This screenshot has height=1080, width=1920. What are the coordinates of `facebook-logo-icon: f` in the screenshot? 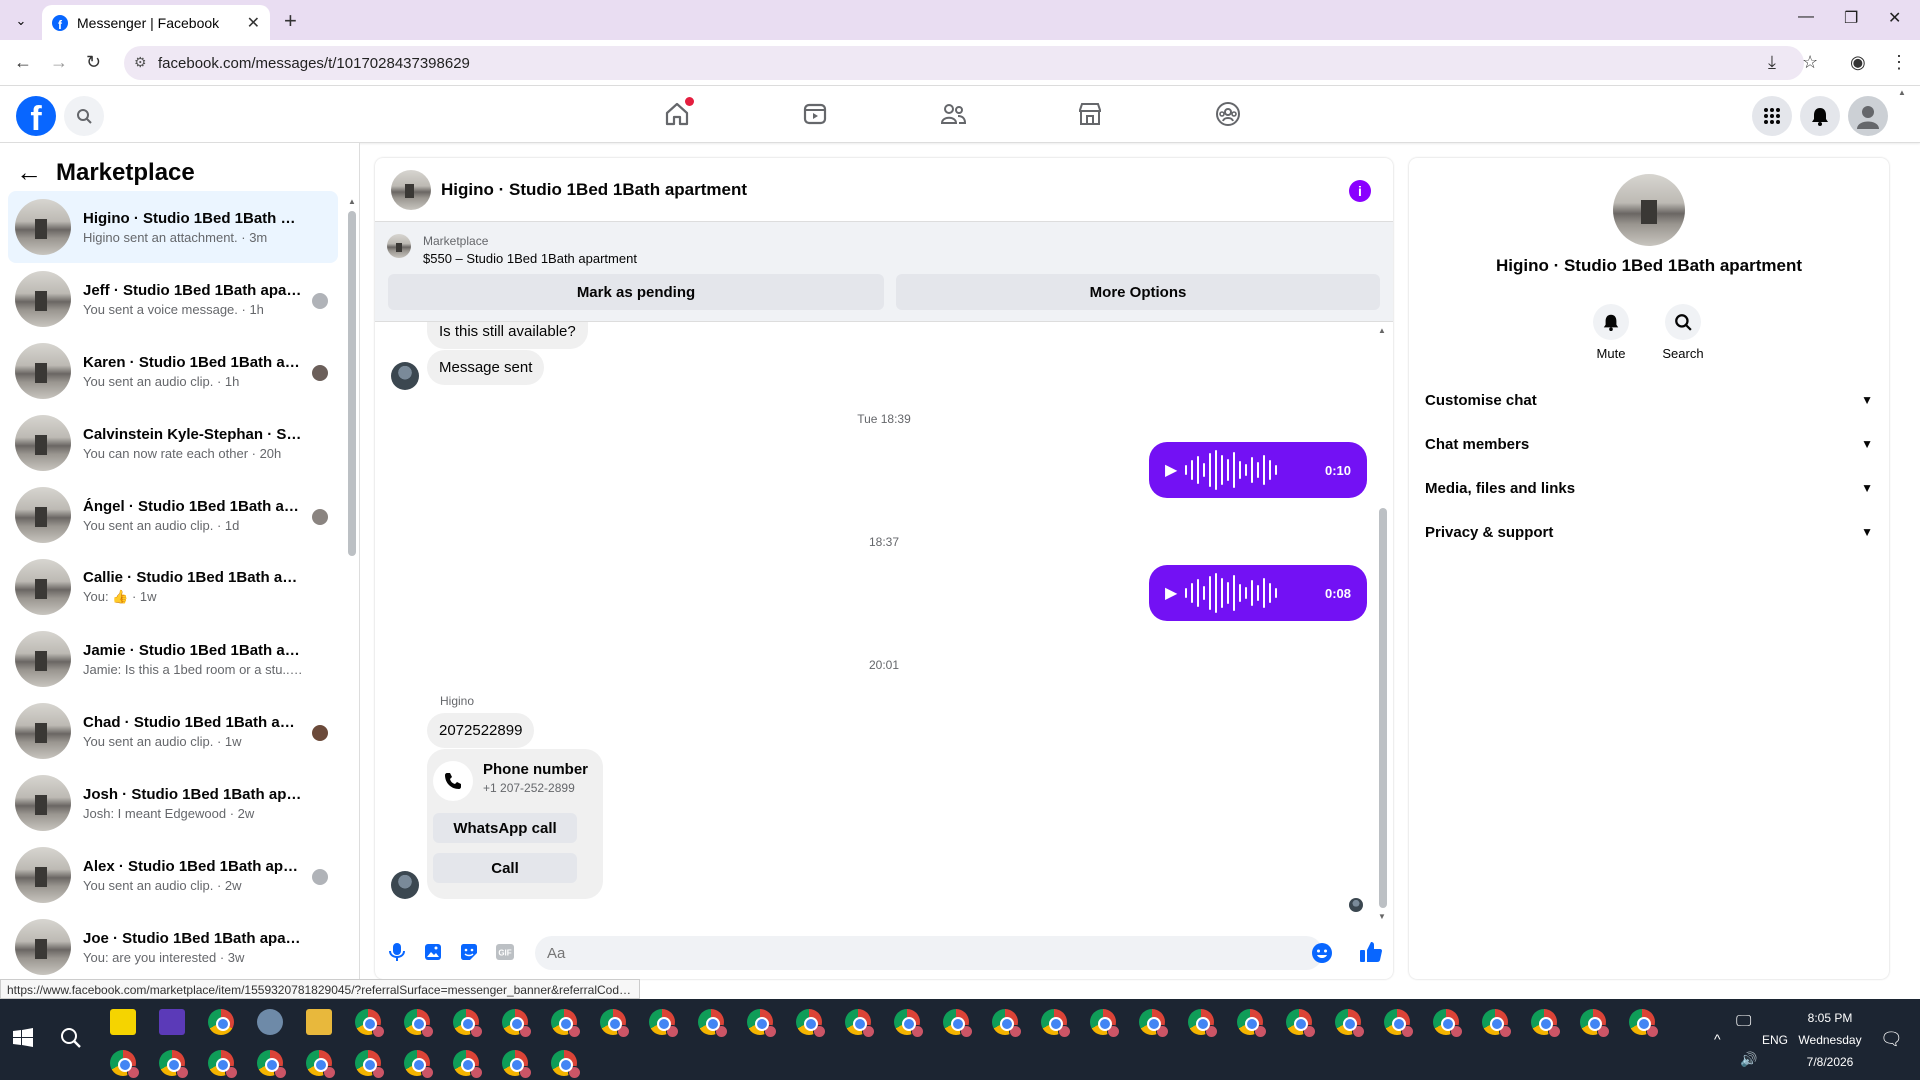 It's located at (36, 116).